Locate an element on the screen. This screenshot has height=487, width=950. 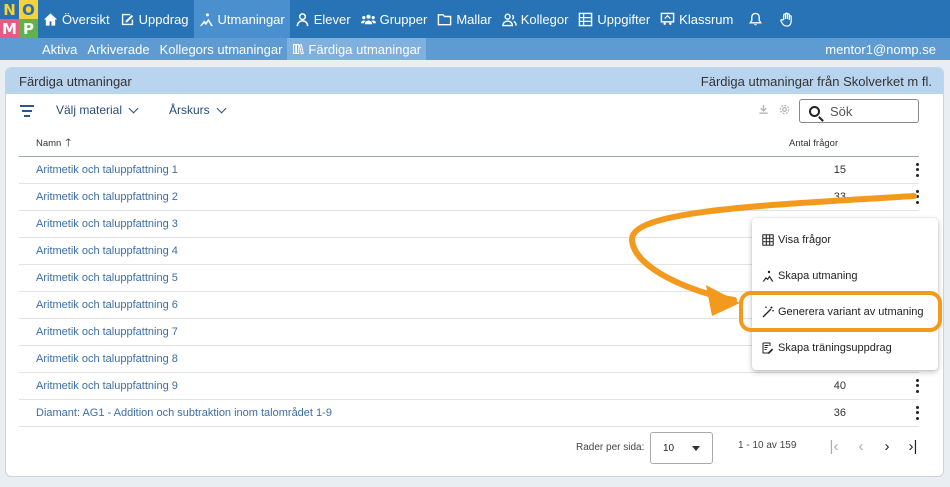
card-title: Färdiga utmaningar is located at coordinates (75, 81).